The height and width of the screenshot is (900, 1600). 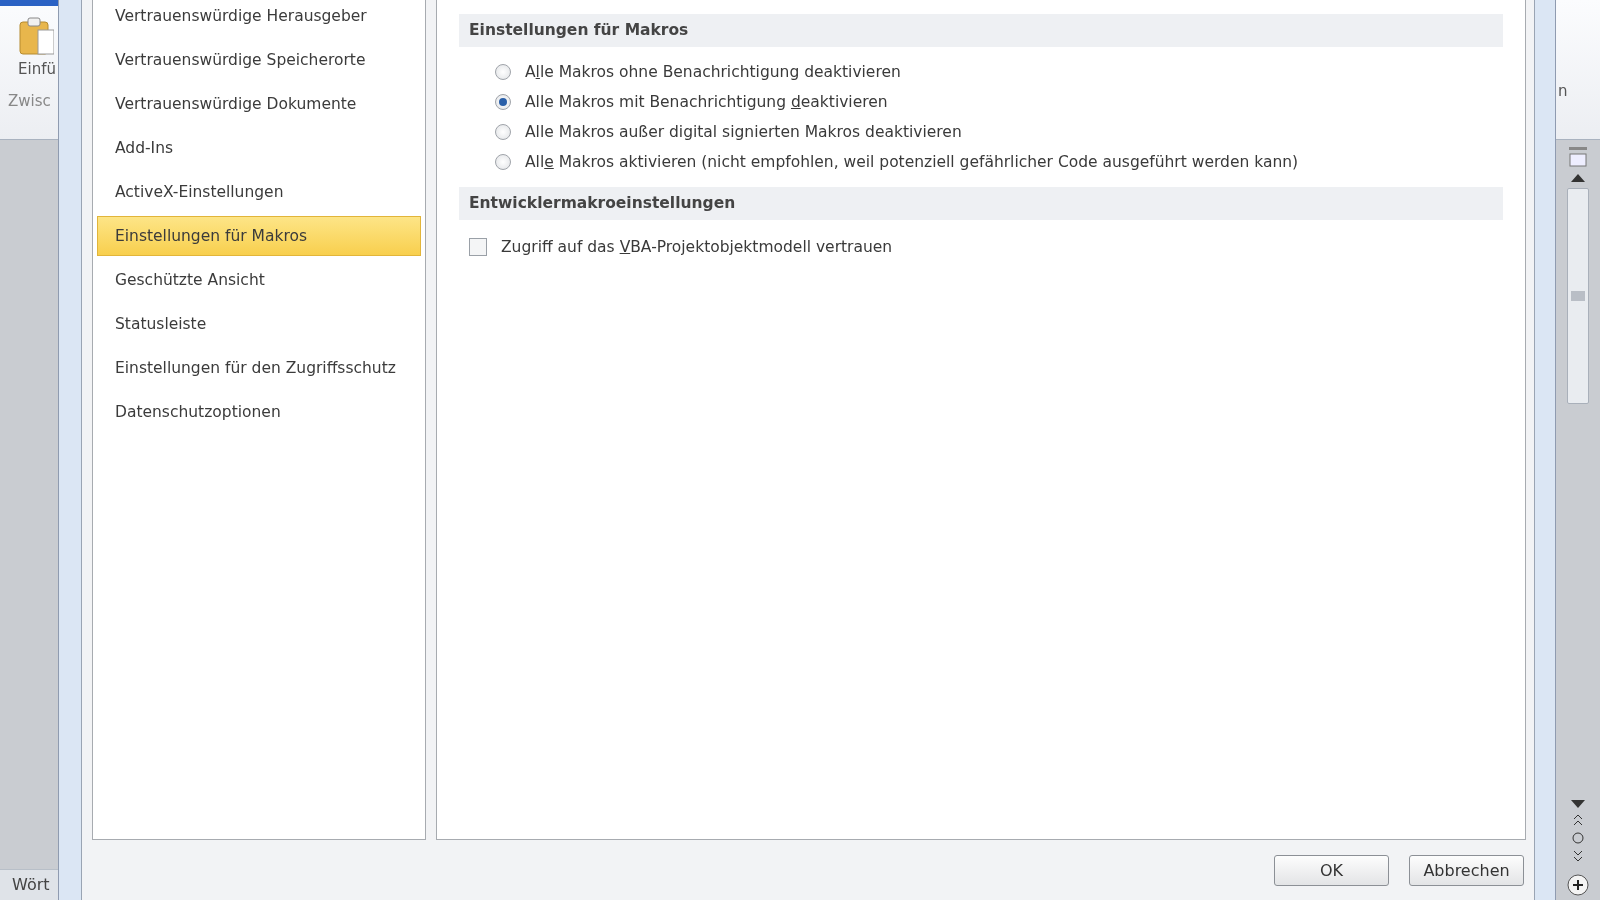 What do you see at coordinates (912, 162) in the screenshot?
I see `option-label: Alle Makros aktivieren (nicht empfohlen, weil potenziell gefährlicher Code ausgeführt werden kann)` at bounding box center [912, 162].